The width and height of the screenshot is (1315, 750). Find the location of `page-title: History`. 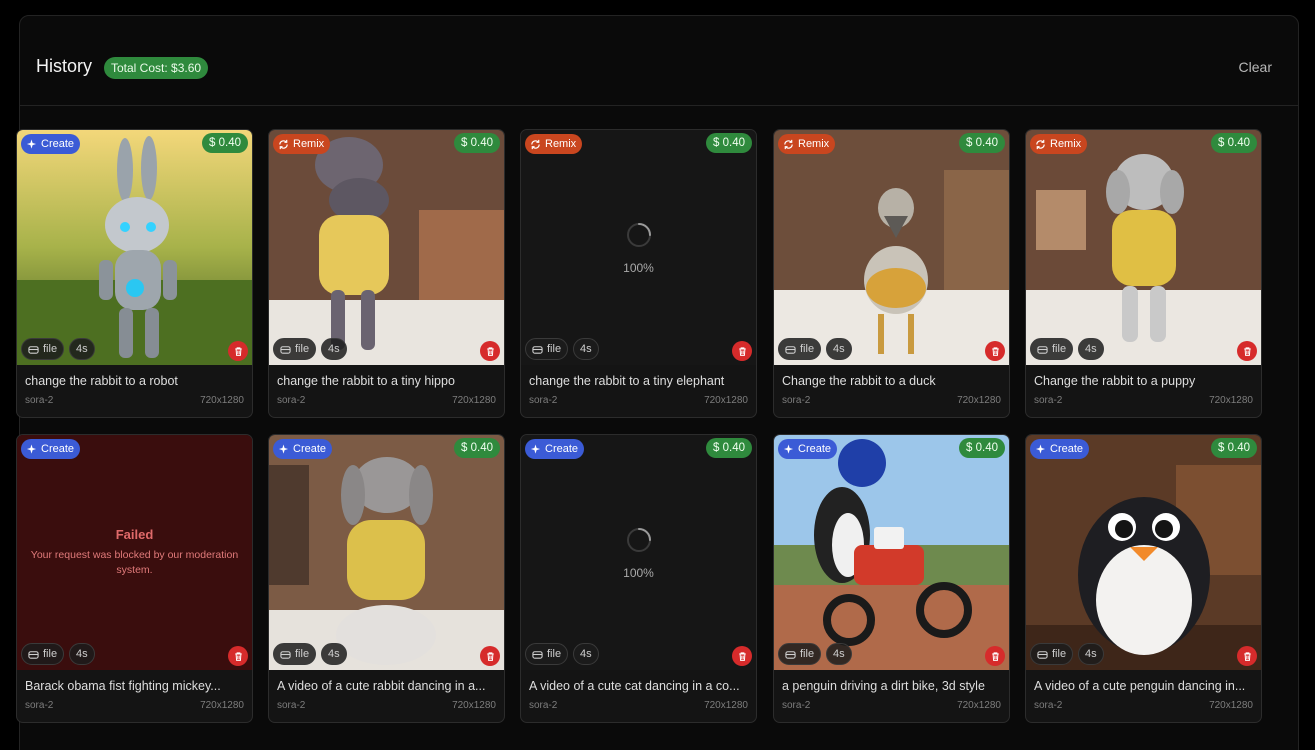

page-title: History is located at coordinates (64, 66).